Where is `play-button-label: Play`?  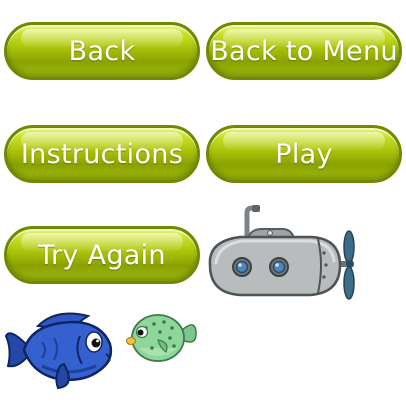 play-button-label: Play is located at coordinates (304, 154).